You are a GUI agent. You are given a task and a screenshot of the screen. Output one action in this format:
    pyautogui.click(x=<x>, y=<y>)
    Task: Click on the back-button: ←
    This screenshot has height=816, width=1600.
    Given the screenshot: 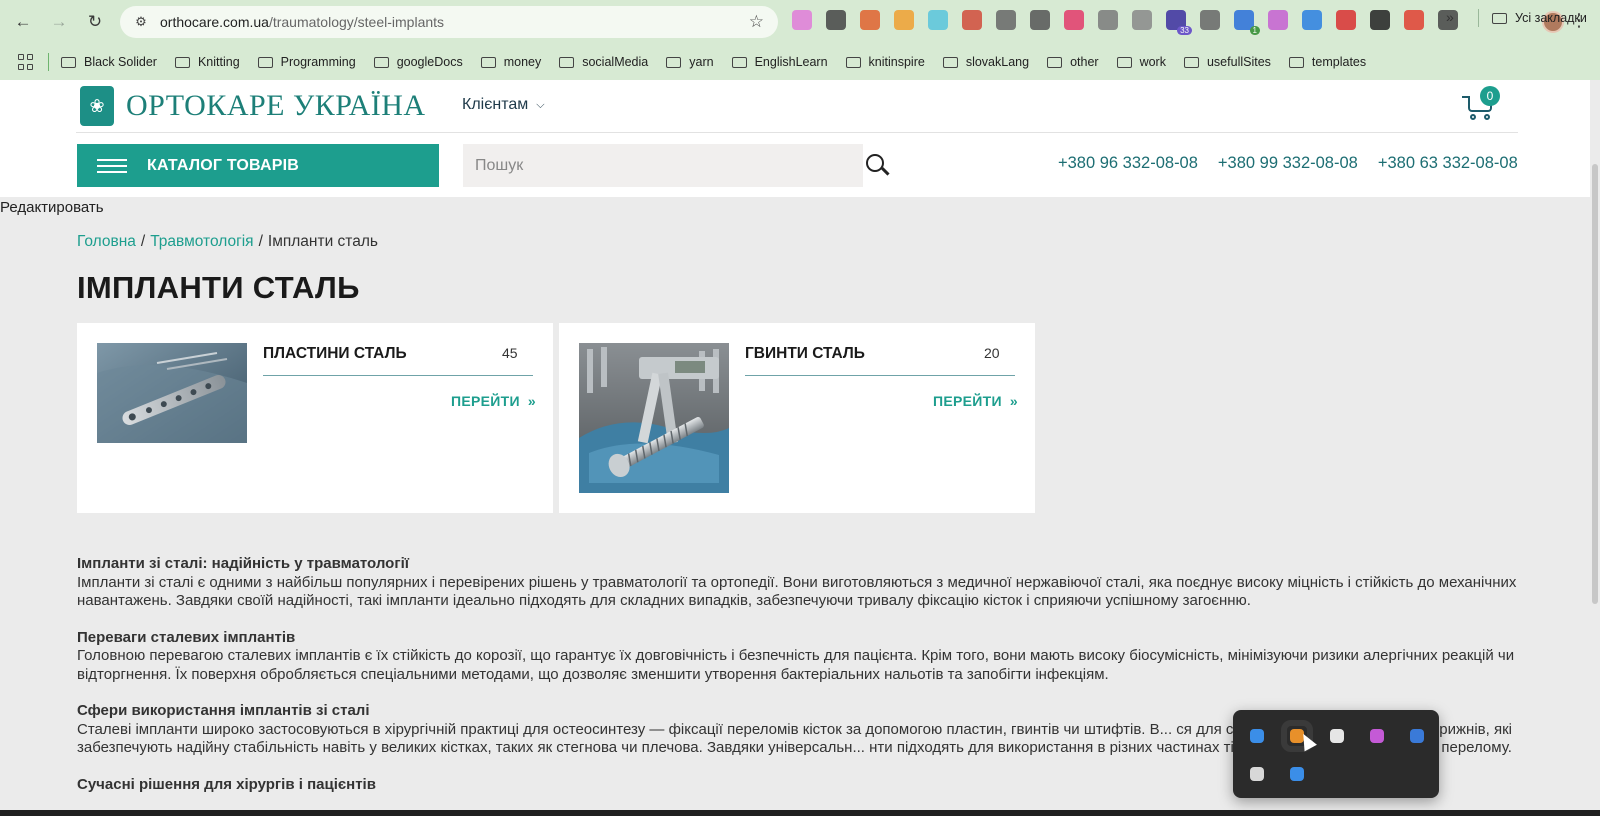 What is the action you would take?
    pyautogui.click(x=23, y=22)
    